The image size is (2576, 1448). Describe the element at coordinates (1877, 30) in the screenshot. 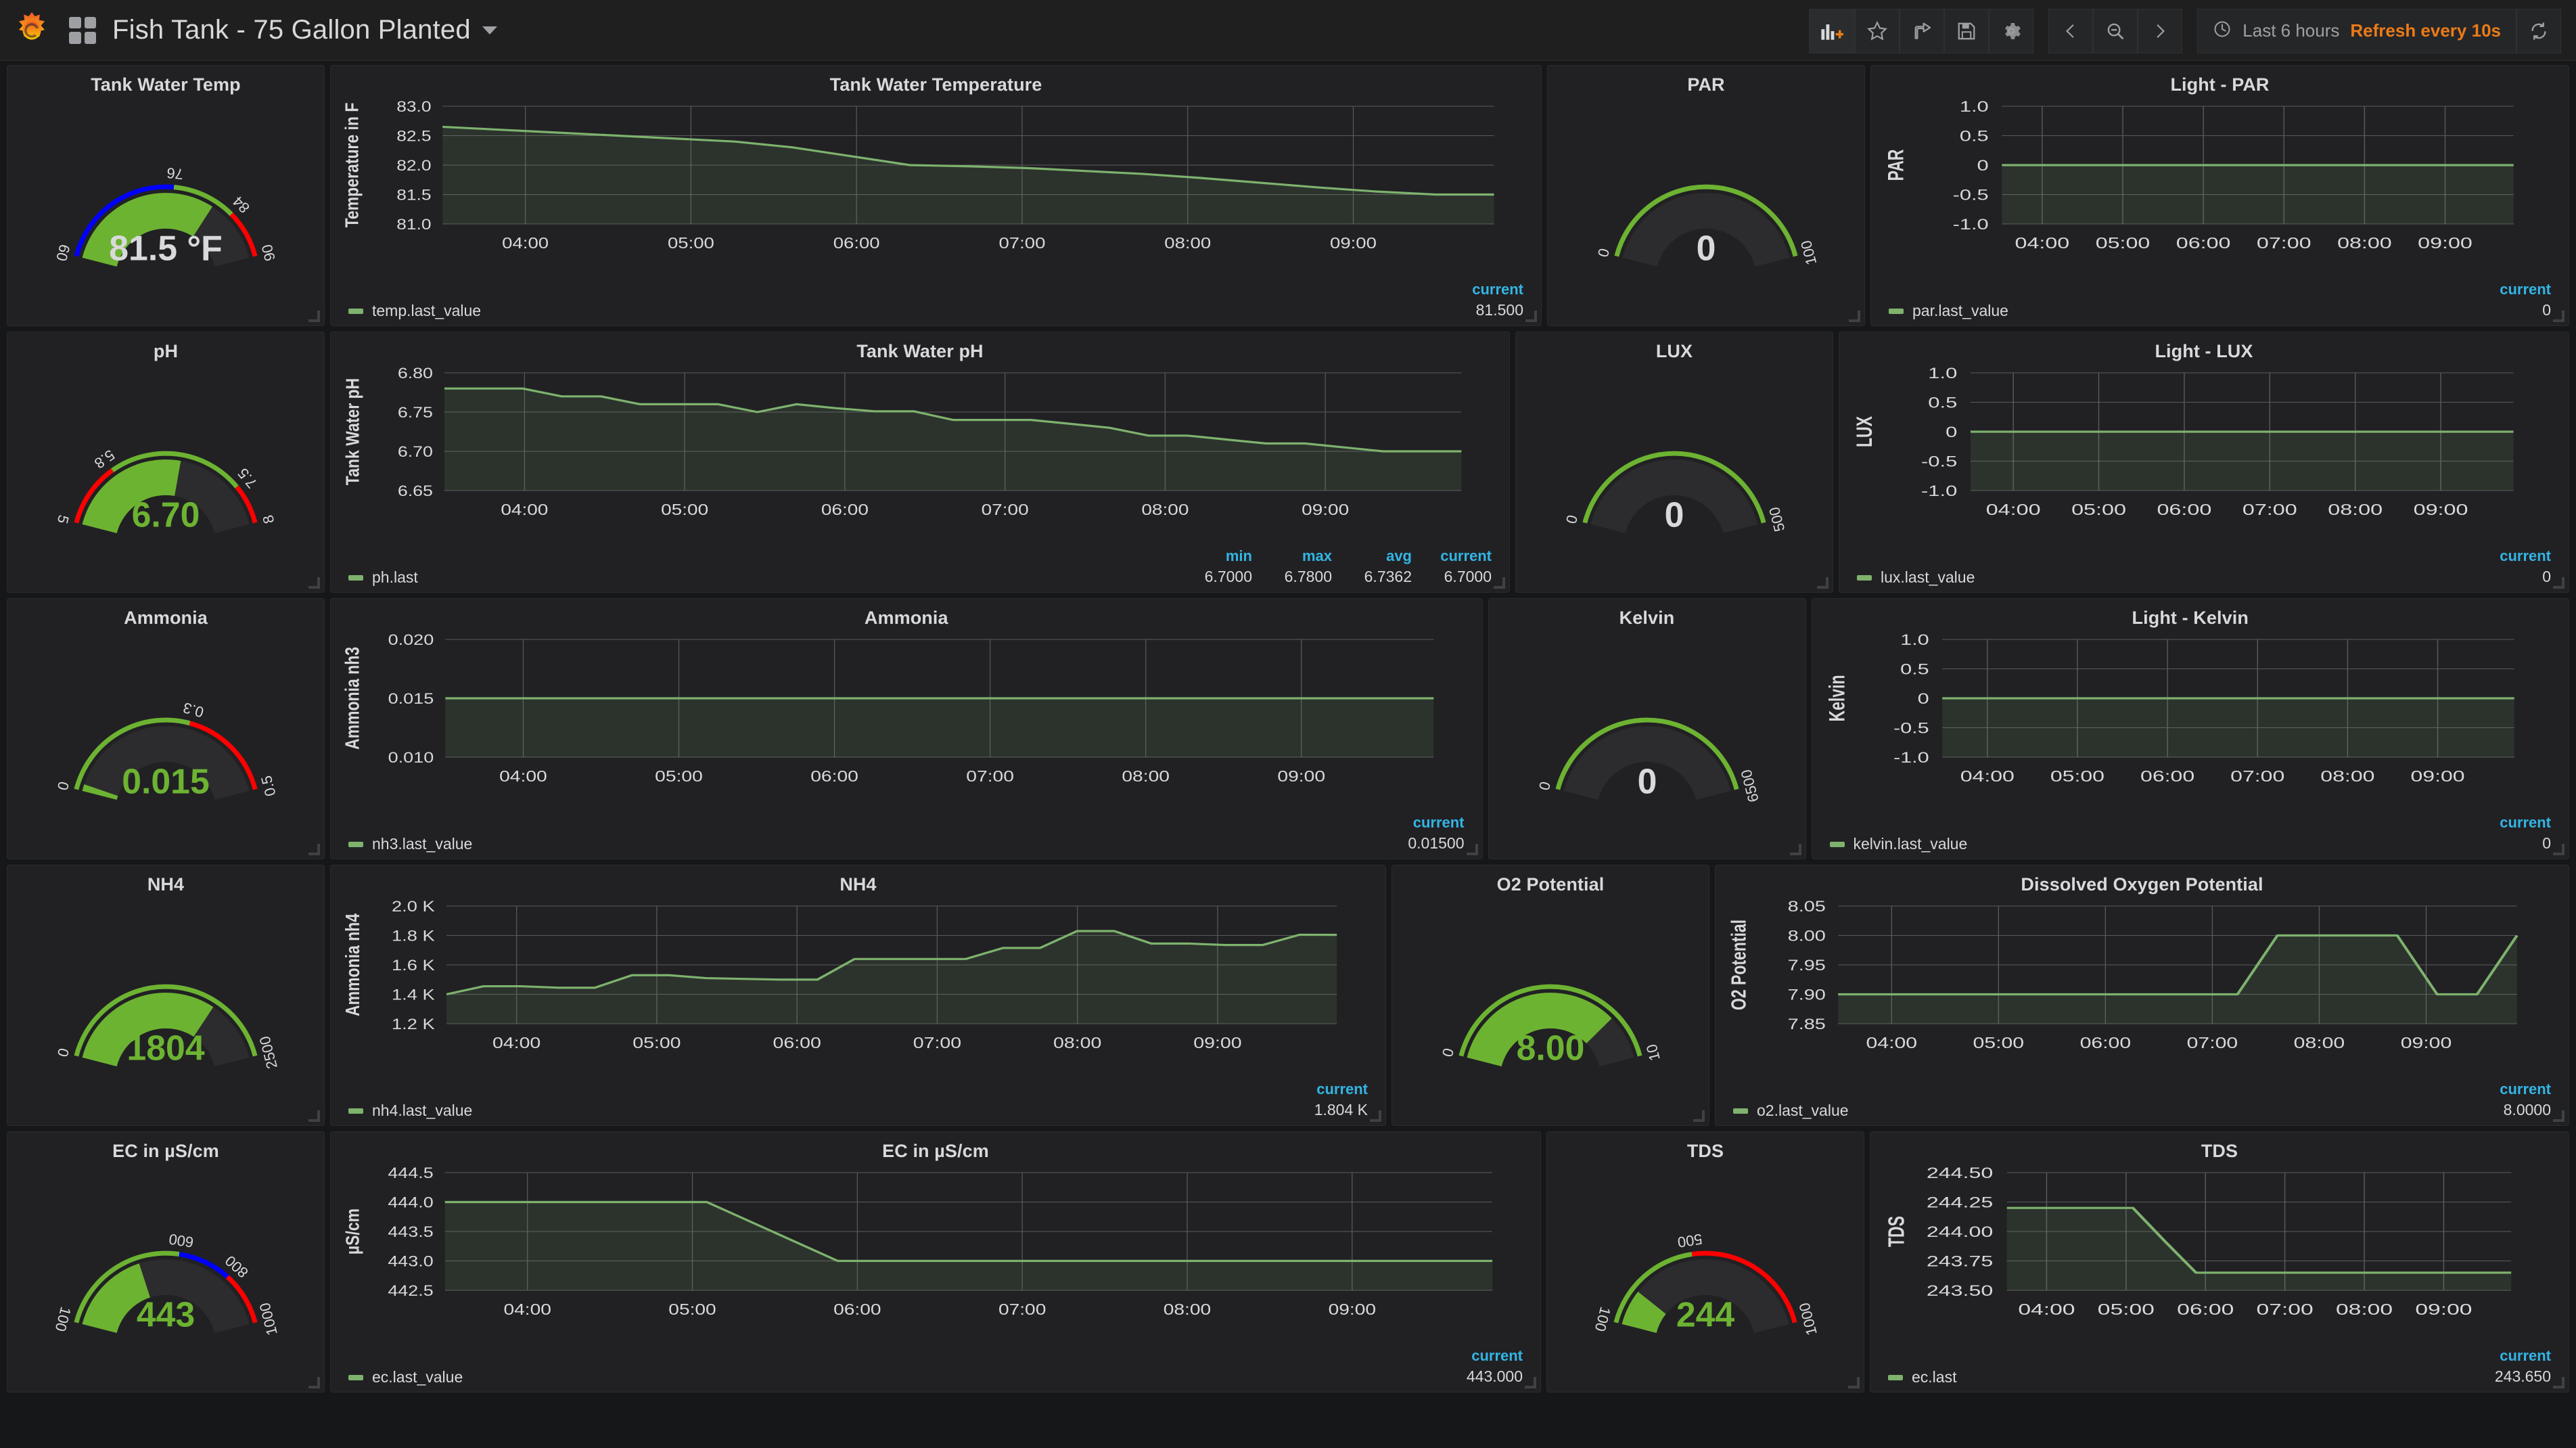

I see `star-dashboard-button` at that location.